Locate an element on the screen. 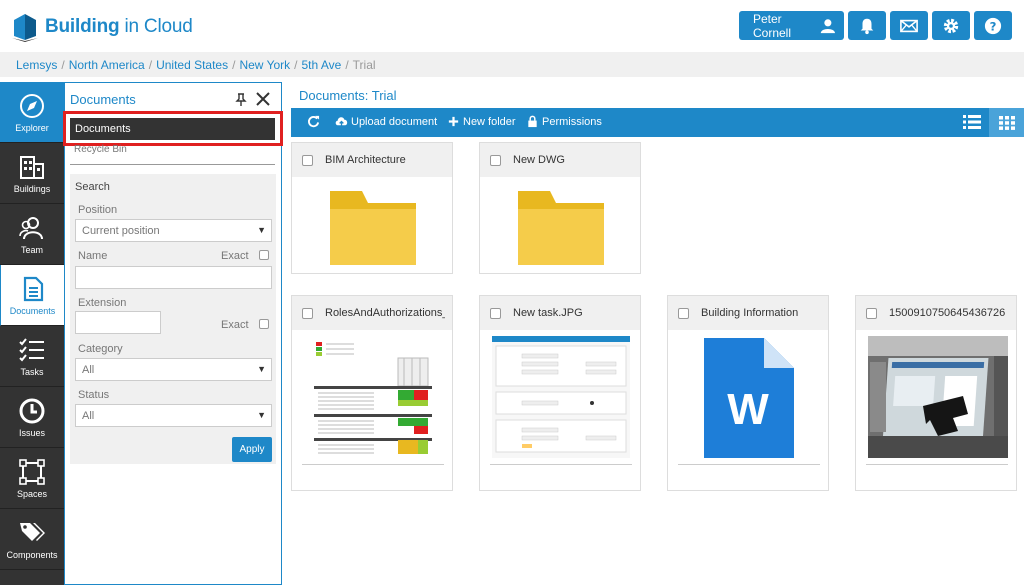  grid-view-button is located at coordinates (1006, 122).